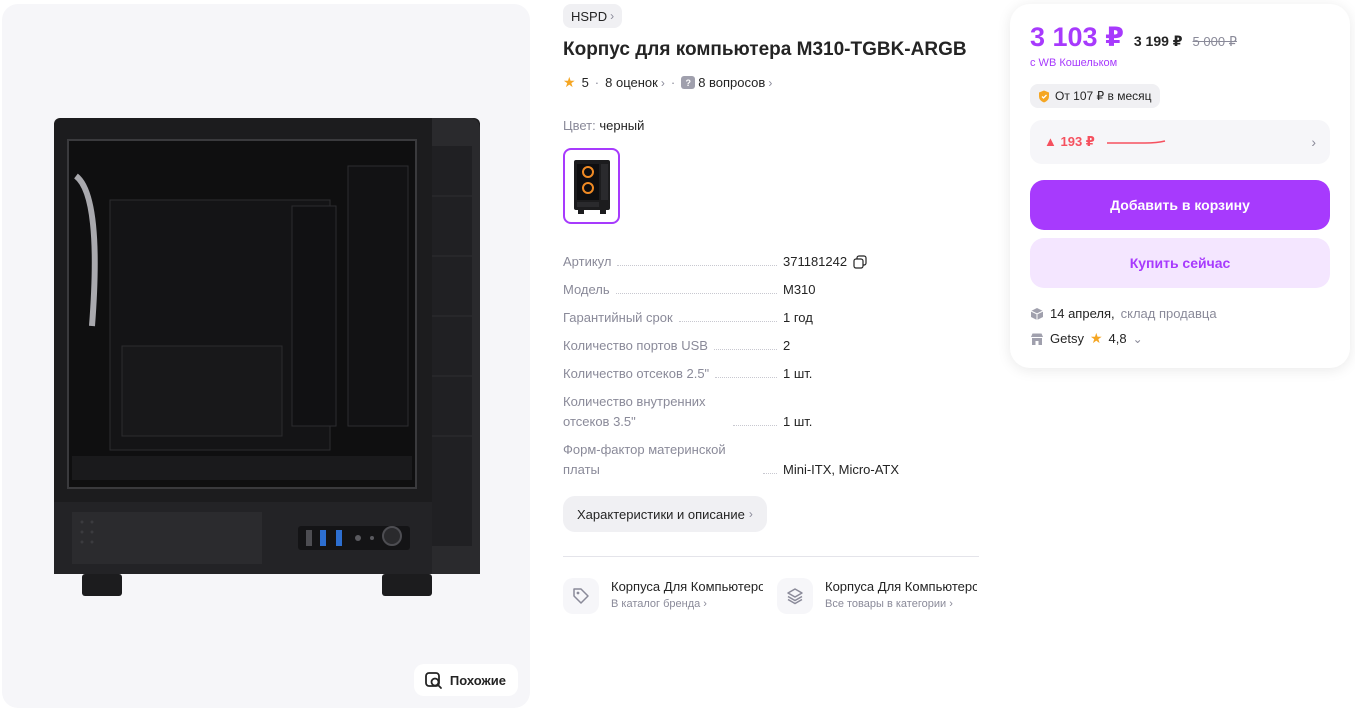 This screenshot has height=716, width=1355. What do you see at coordinates (773, 374) in the screenshot?
I see `spec-row: Количество отсеков 2.5" 1 шт.` at bounding box center [773, 374].